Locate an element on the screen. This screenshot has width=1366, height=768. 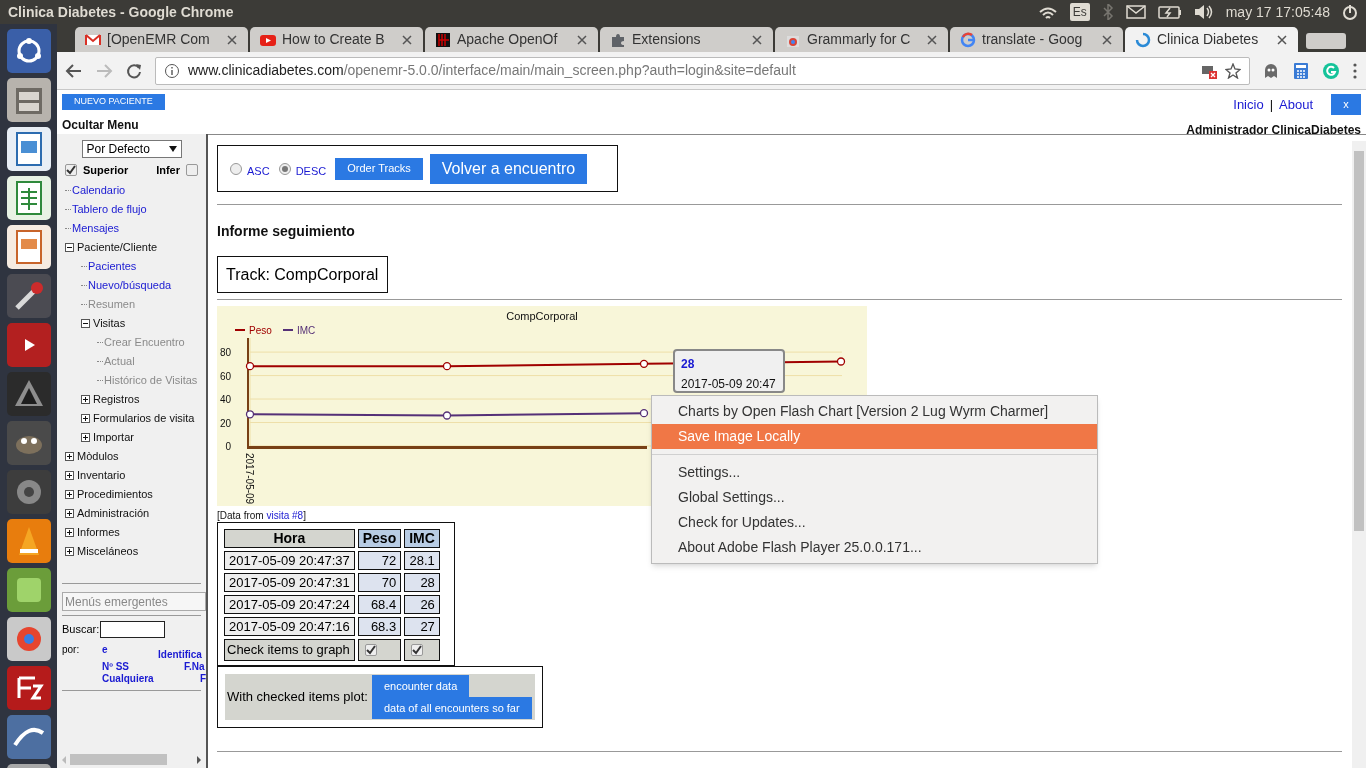
browser-tab: translate - Goog is located at coordinates (1036, 39).